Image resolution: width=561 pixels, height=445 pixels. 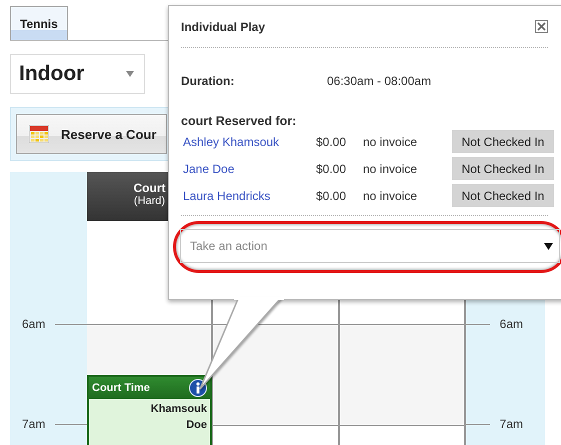 What do you see at coordinates (196, 424) in the screenshot?
I see `event-player-name: Doe` at bounding box center [196, 424].